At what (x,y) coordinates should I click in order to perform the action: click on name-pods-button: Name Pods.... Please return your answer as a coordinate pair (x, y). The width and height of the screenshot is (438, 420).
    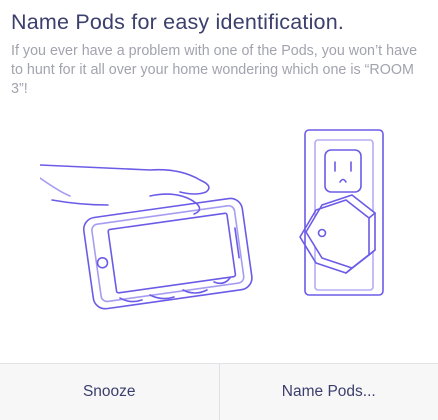
    Looking at the image, I should click on (329, 392).